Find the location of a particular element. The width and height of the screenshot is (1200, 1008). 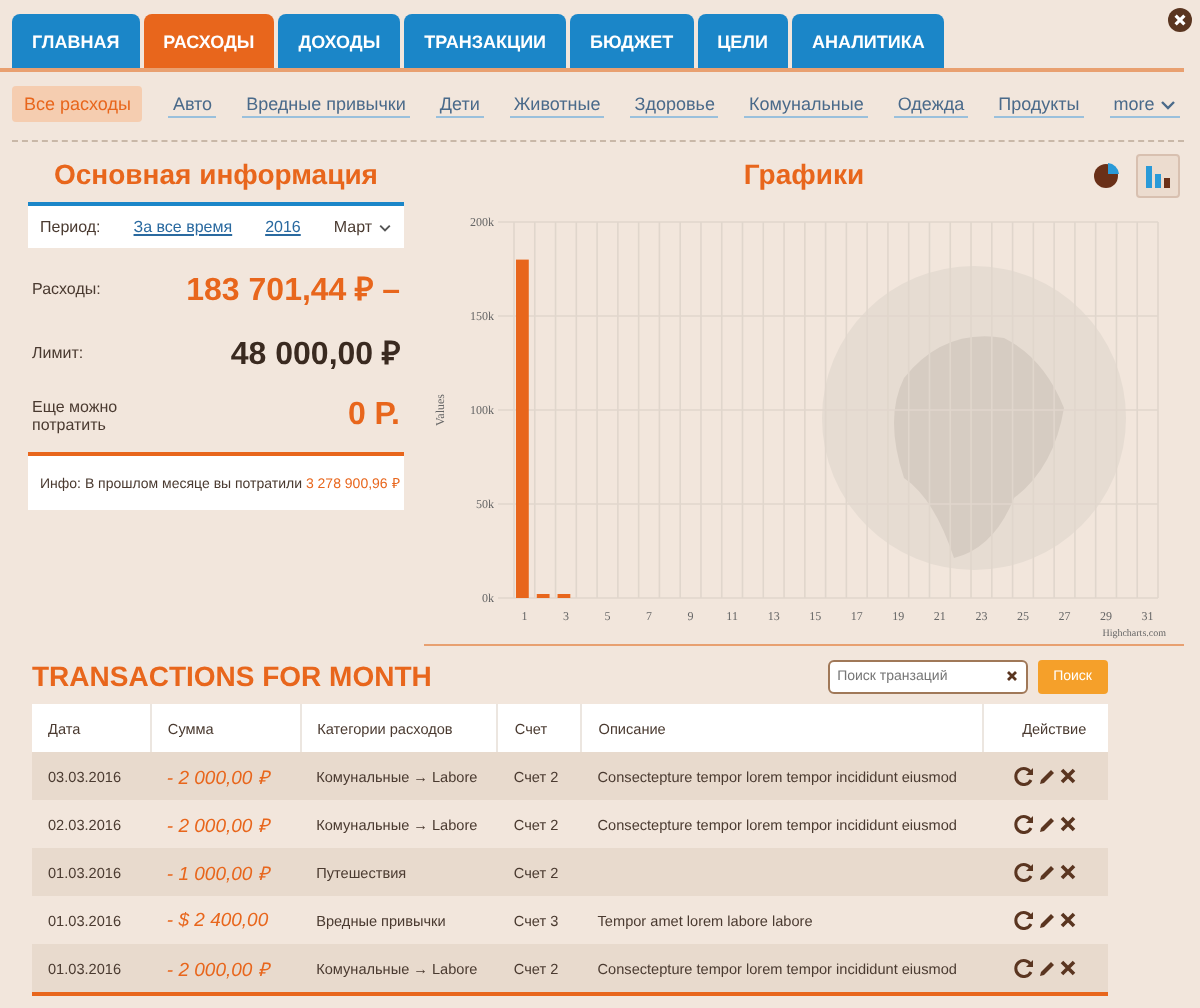

category-tab: Здоровье is located at coordinates (674, 104).